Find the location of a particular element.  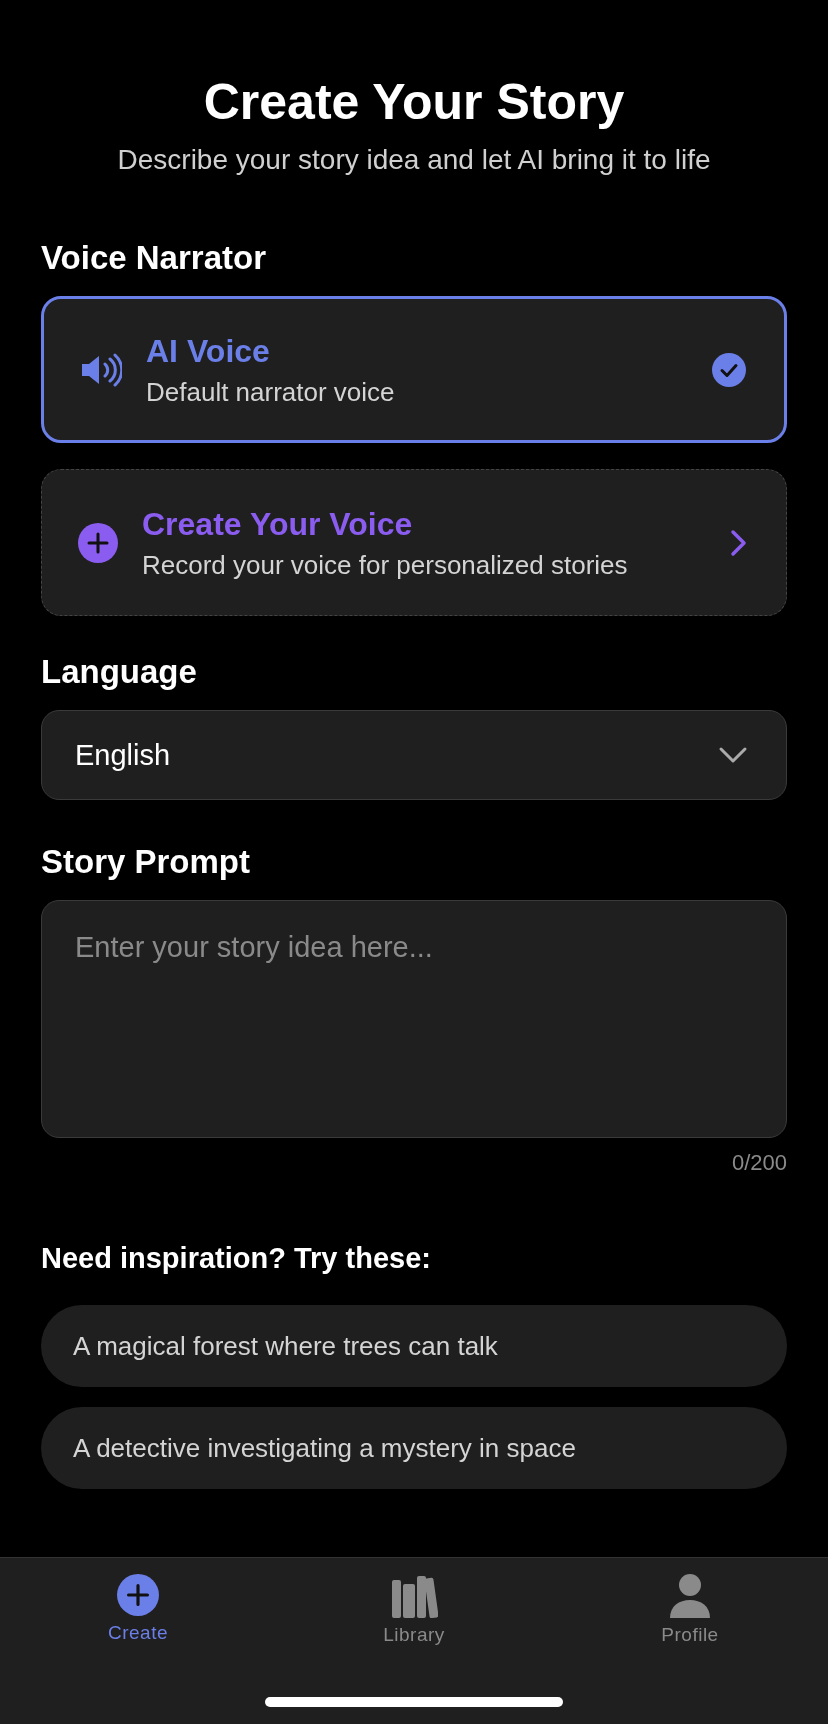

speaker-icon is located at coordinates (101, 369).